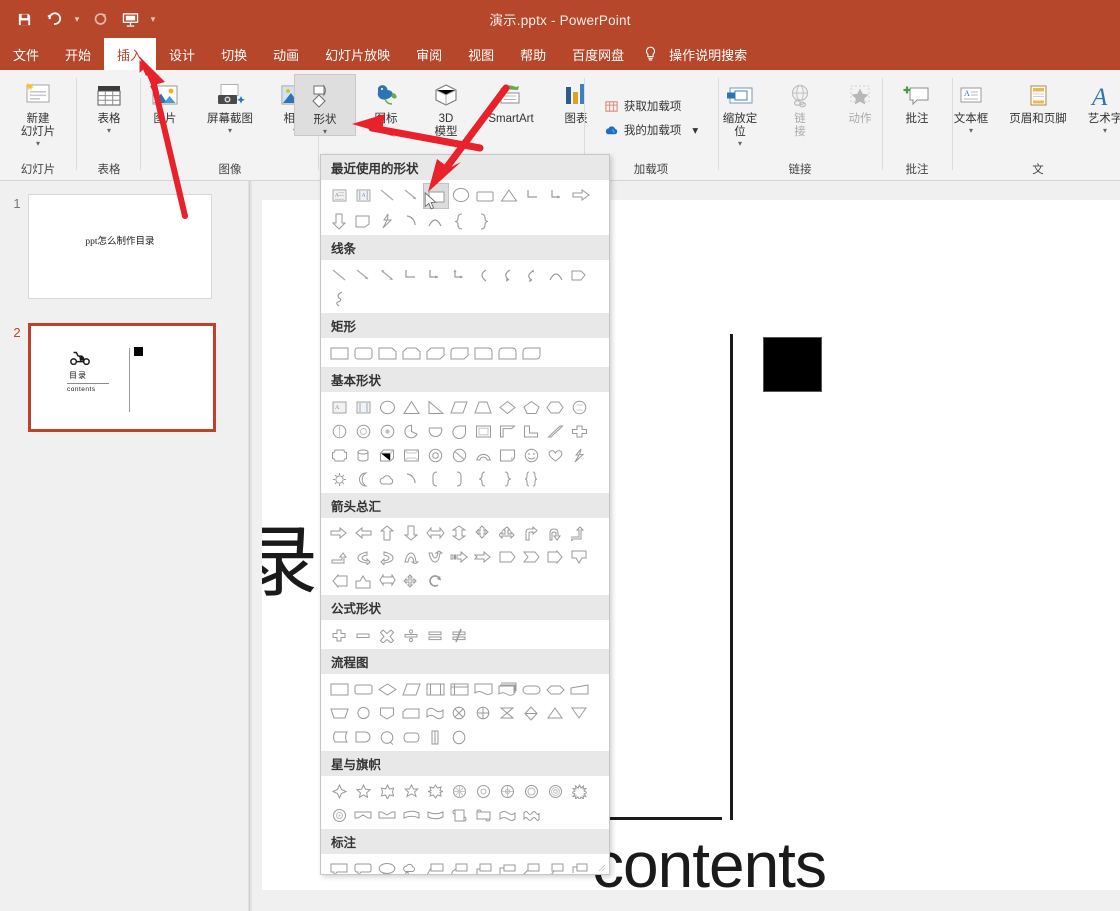  Describe the element at coordinates (363, 479) in the screenshot. I see `shape-moon` at that location.